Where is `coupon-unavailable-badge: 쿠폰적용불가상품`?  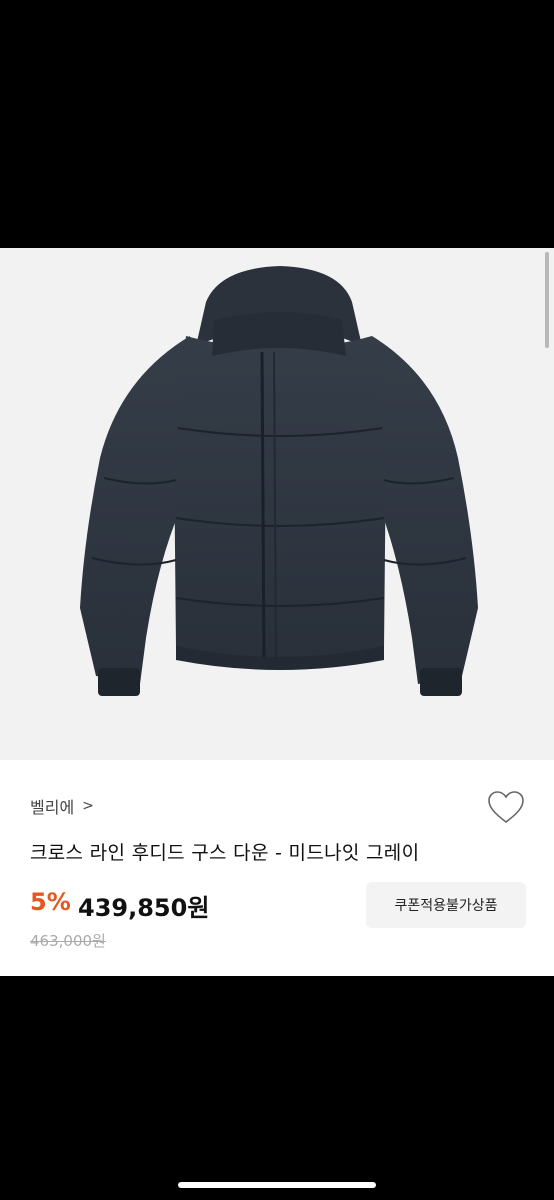
coupon-unavailable-badge: 쿠폰적용불가상품 is located at coordinates (446, 905).